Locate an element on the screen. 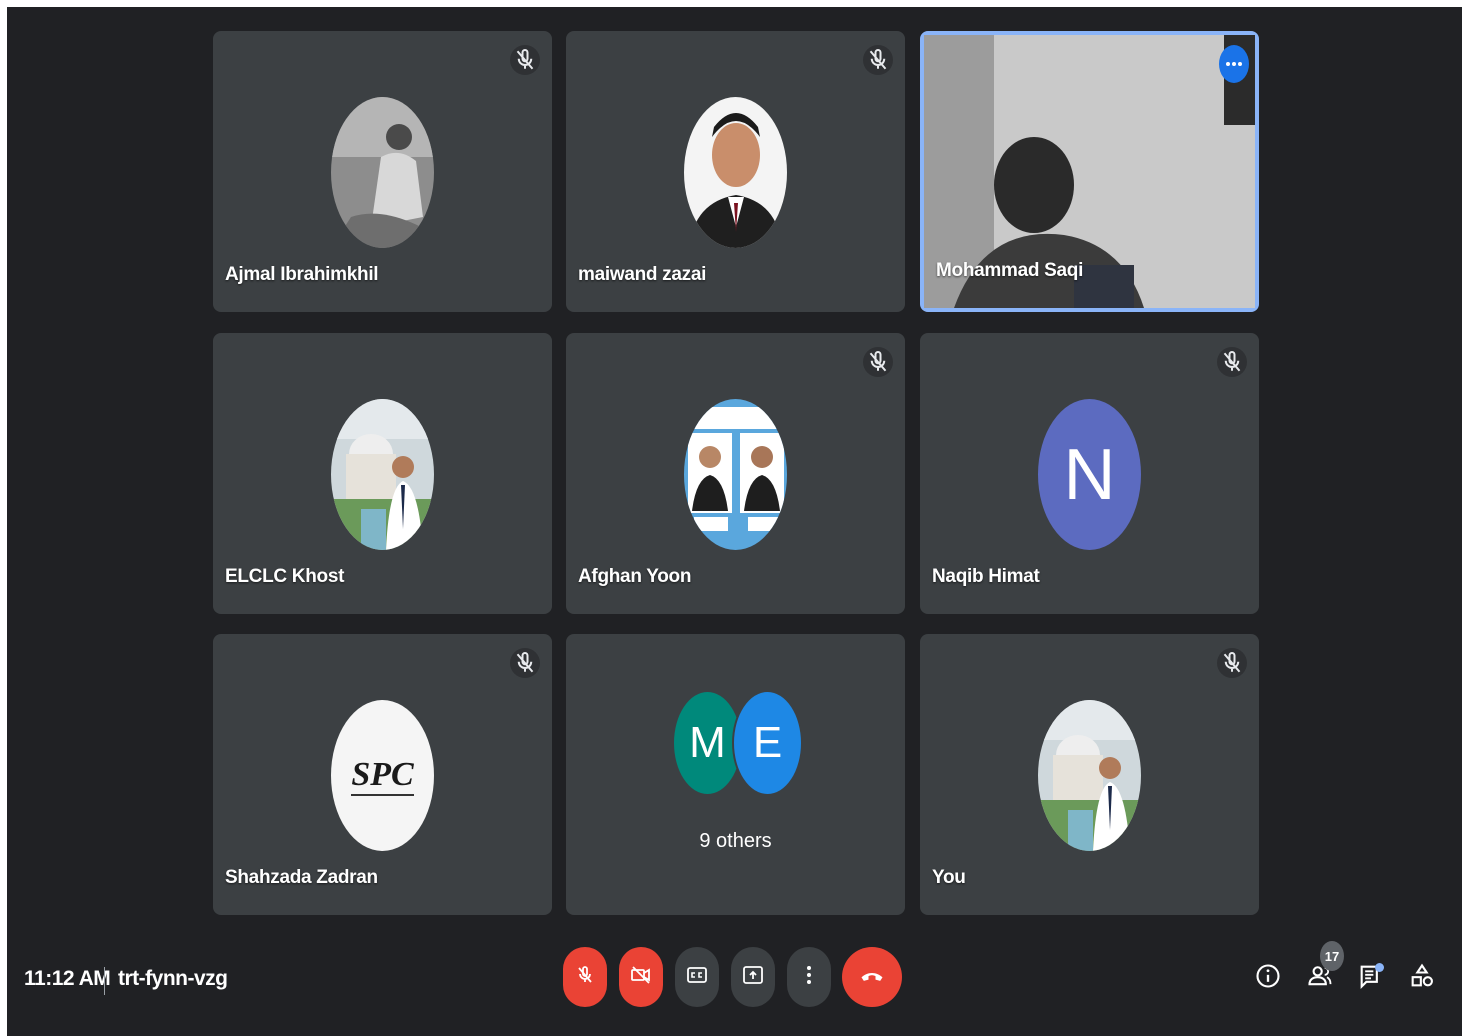  captions-icon is located at coordinates (697, 977).